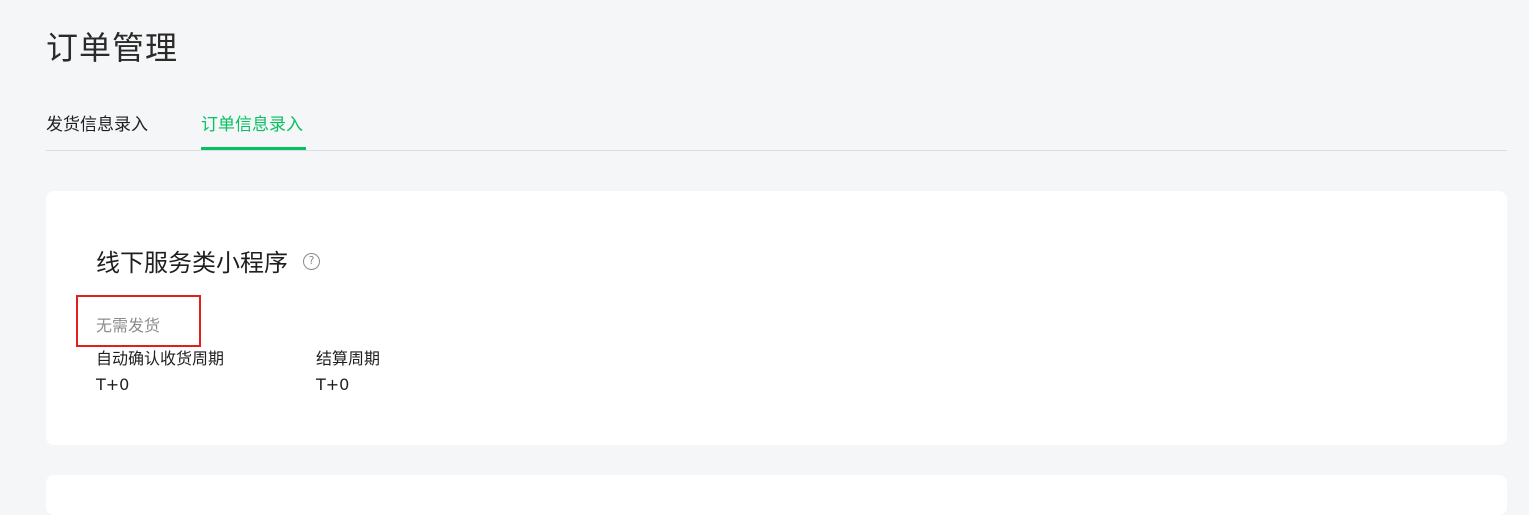  Describe the element at coordinates (112, 48) in the screenshot. I see `page-title: 订单管理` at that location.